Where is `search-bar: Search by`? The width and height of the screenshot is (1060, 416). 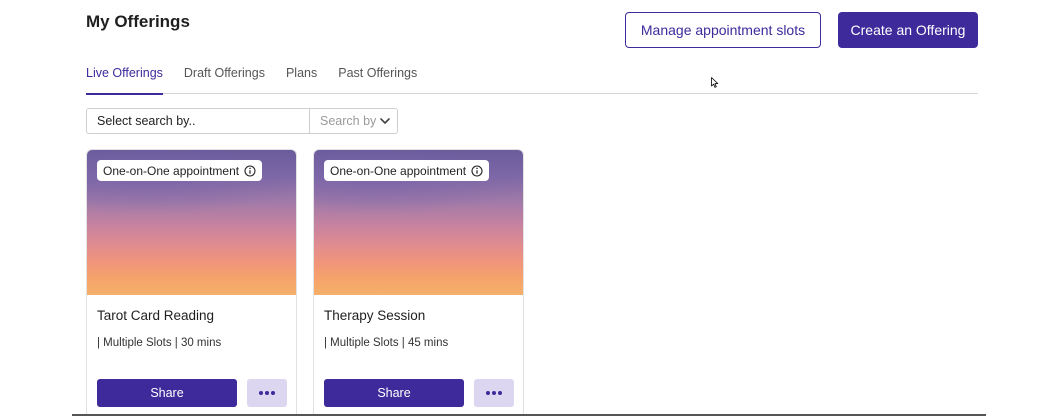 search-bar: Search by is located at coordinates (242, 121).